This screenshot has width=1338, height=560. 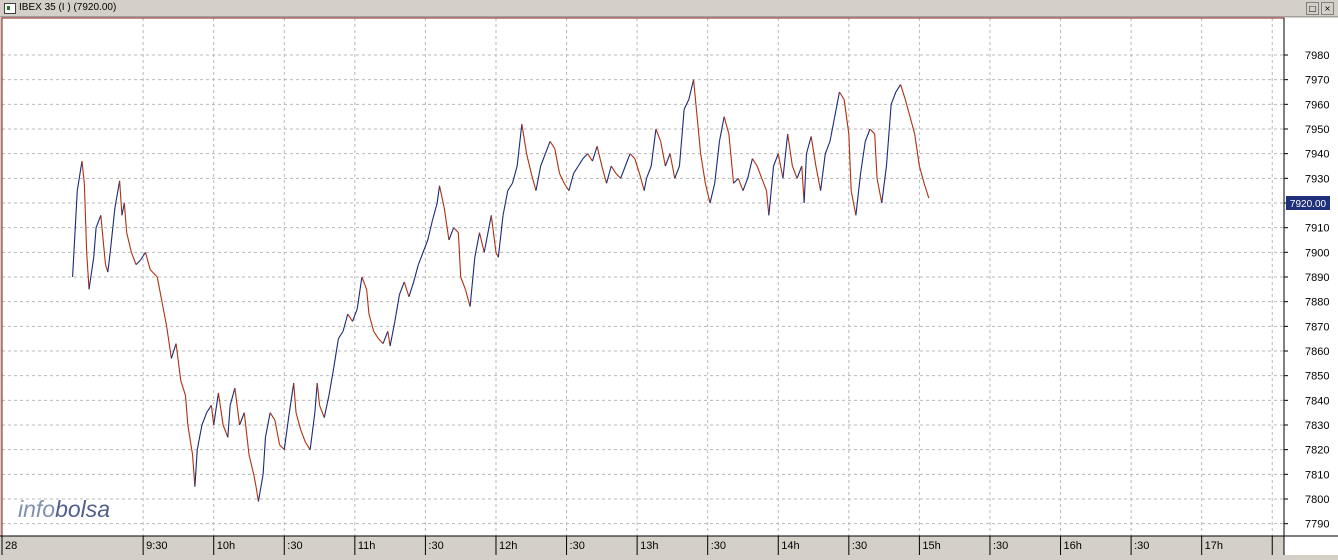 What do you see at coordinates (82, 509) in the screenshot?
I see `watermark-part2: bolsa` at bounding box center [82, 509].